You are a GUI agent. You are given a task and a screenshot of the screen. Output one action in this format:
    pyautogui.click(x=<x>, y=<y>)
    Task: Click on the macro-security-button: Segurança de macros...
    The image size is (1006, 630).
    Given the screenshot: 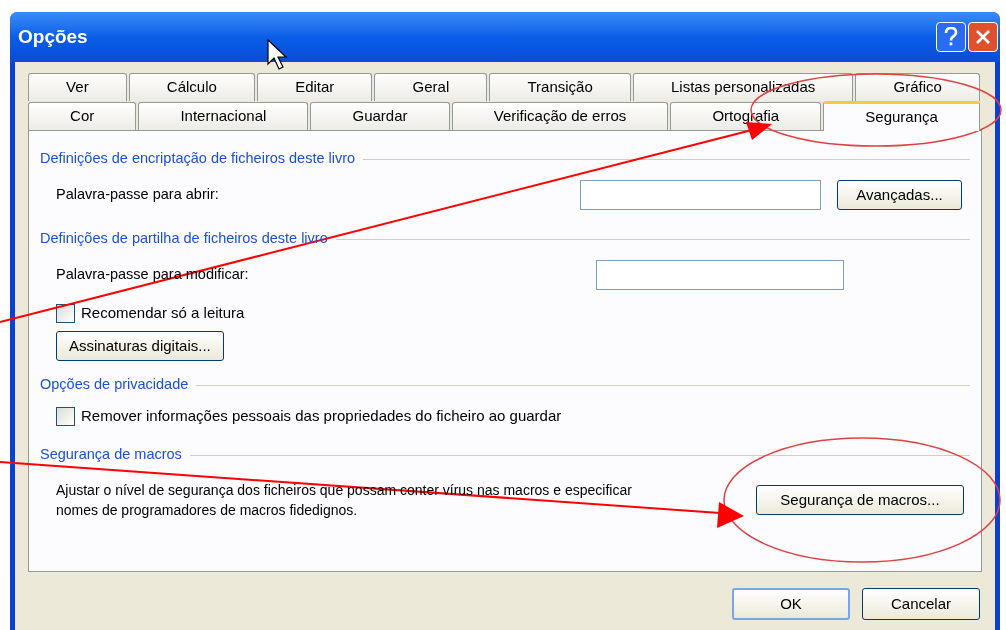 What is the action you would take?
    pyautogui.click(x=860, y=500)
    